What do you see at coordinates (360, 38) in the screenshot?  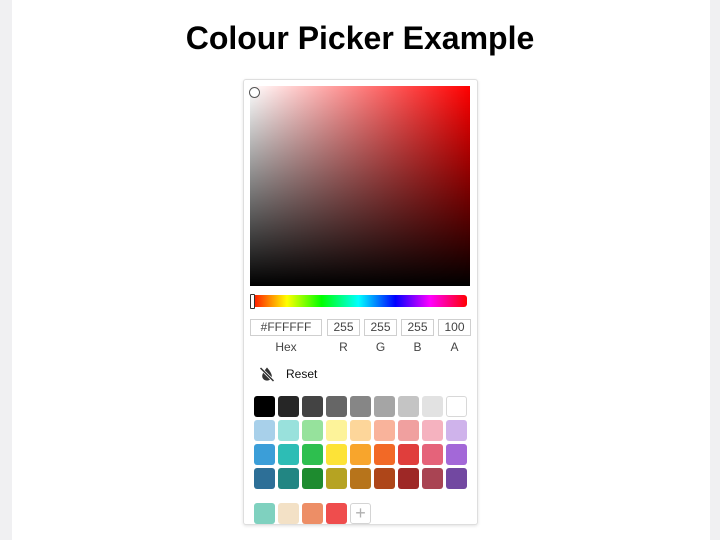 I see `page-title: Colour Picker Example` at bounding box center [360, 38].